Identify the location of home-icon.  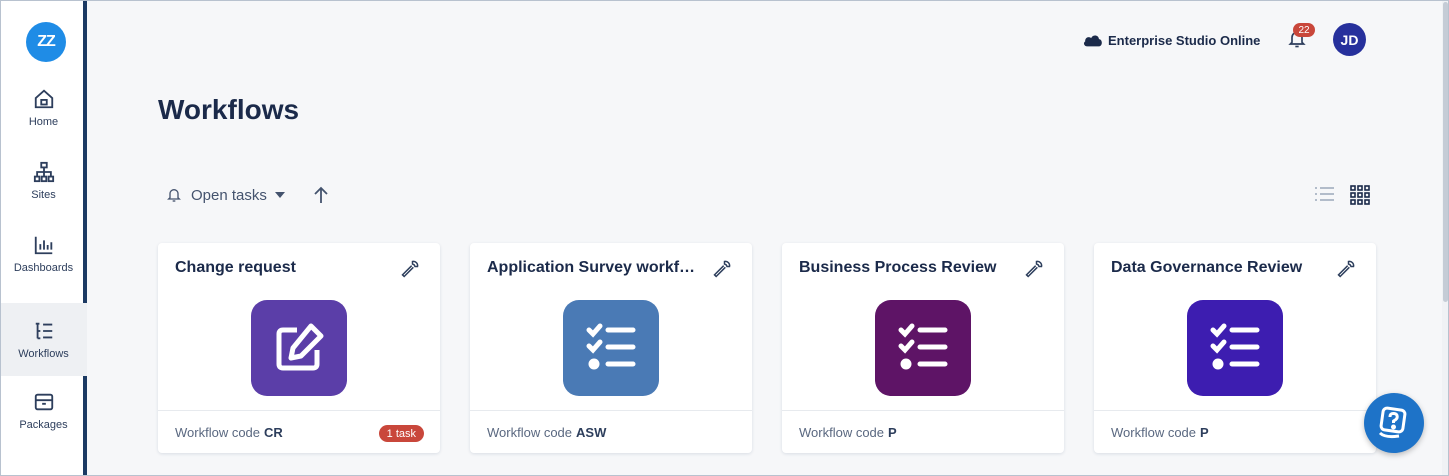
(43, 99).